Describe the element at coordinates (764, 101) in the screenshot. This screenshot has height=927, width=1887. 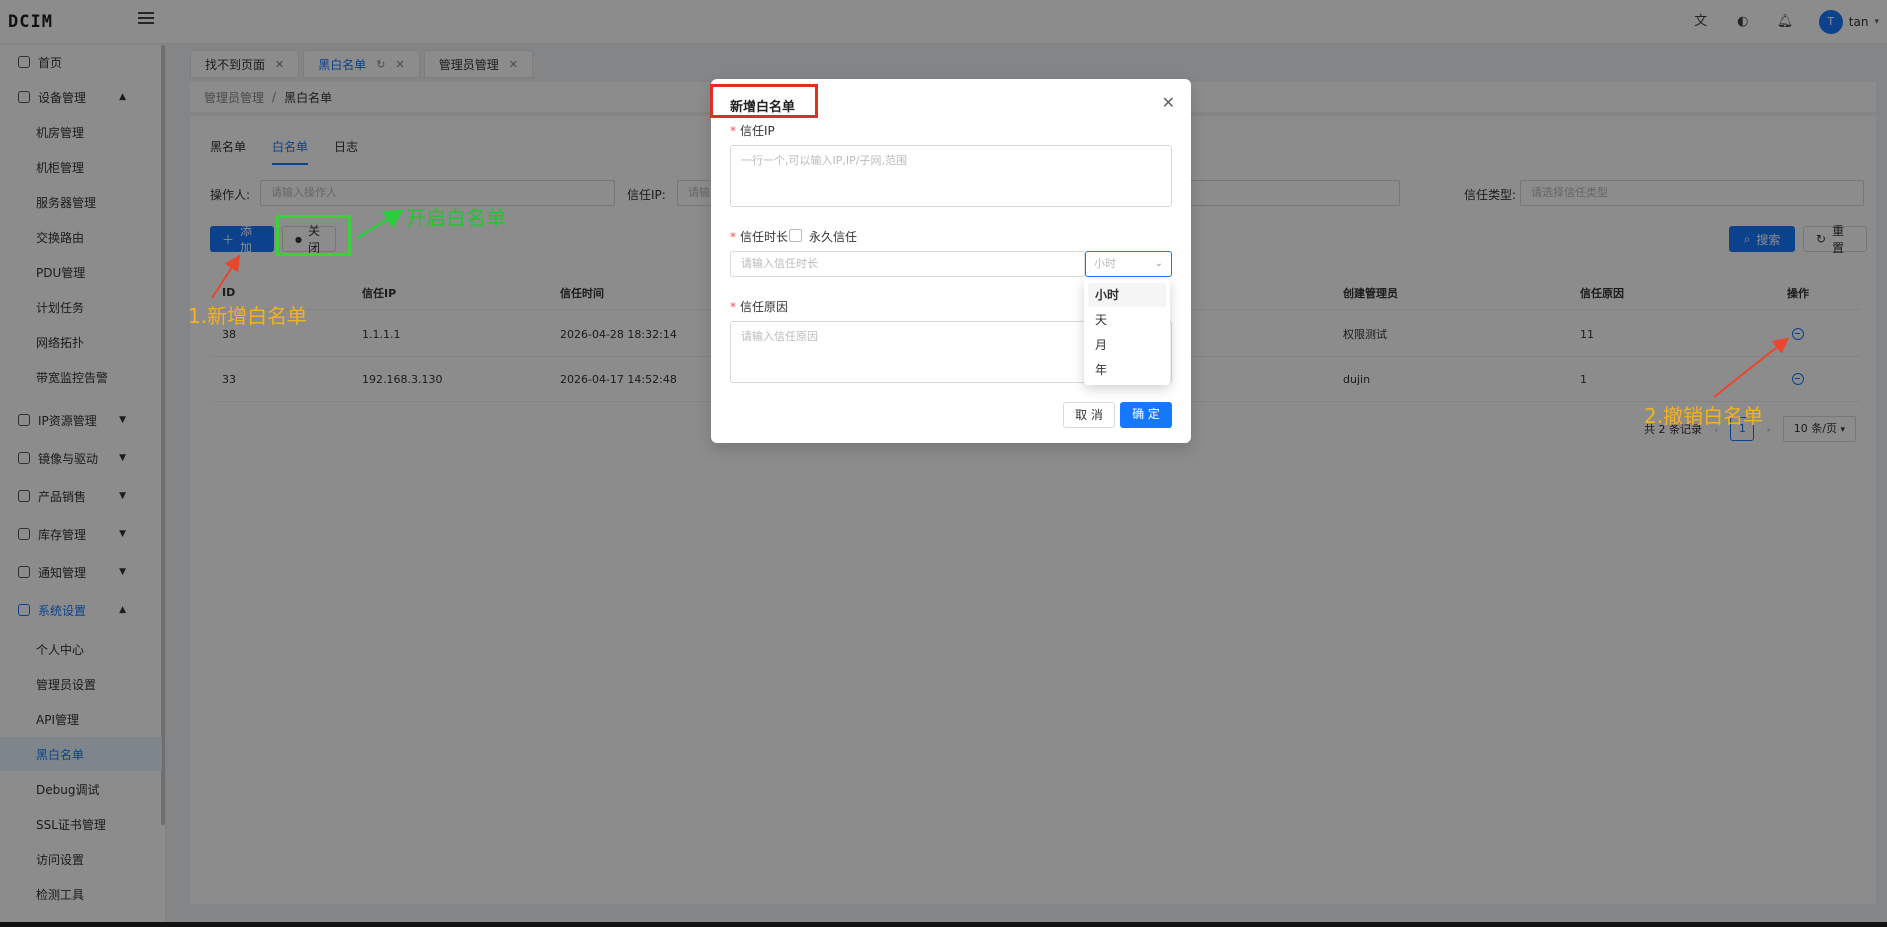
I see `title-highlight-box` at that location.